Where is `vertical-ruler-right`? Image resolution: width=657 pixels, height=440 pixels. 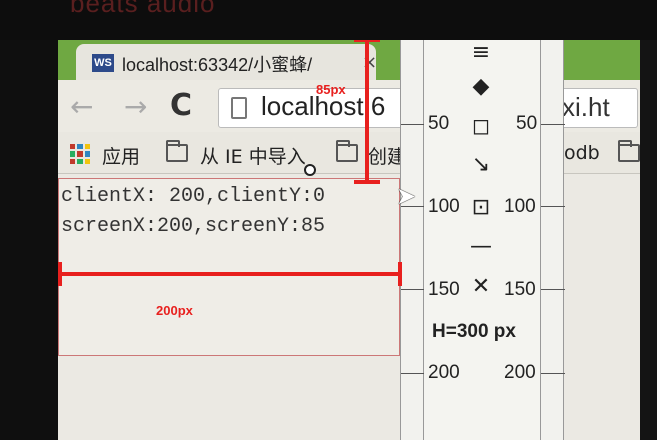
vertical-ruler-right is located at coordinates (552, 240).